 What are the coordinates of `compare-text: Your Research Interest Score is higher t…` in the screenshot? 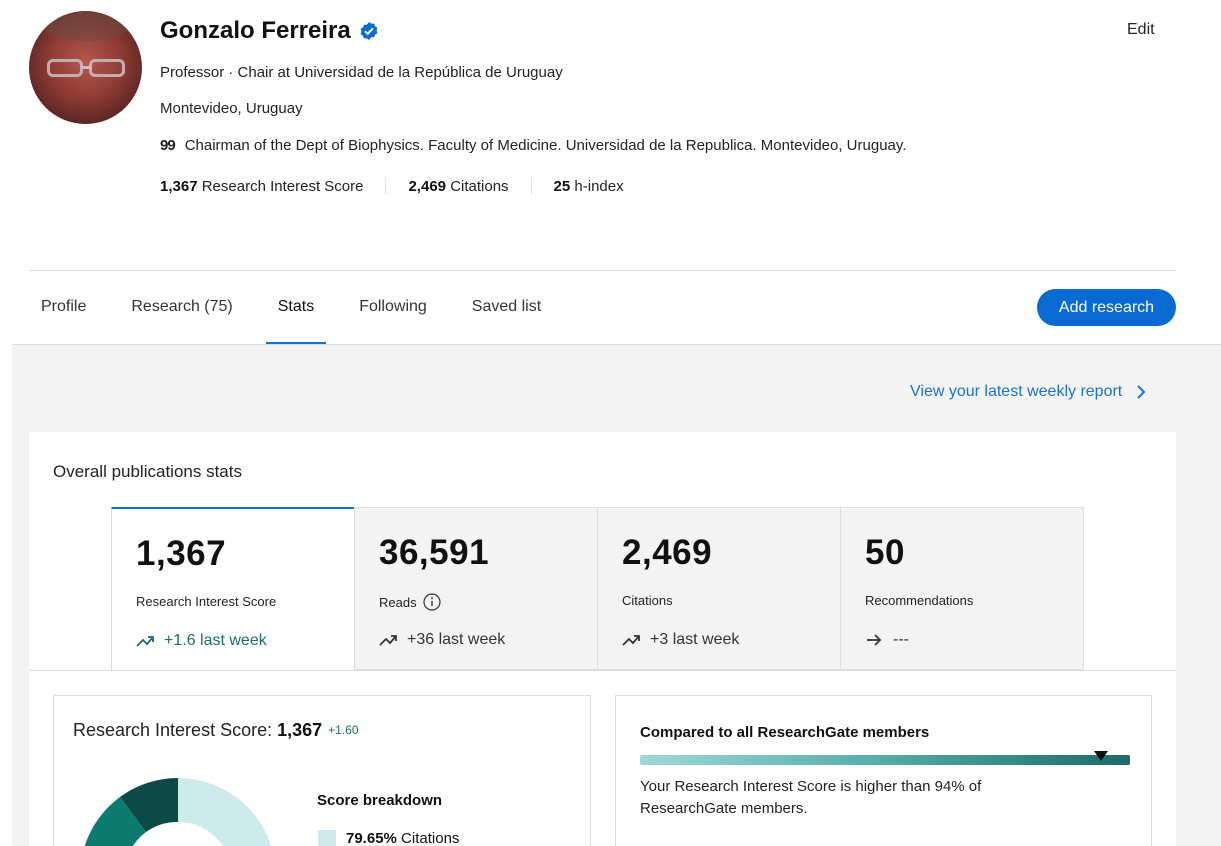 It's located at (811, 797).